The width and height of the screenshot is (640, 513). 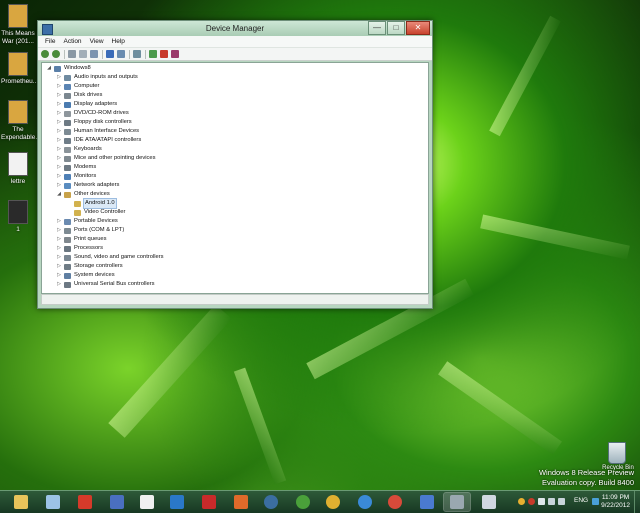 I want to click on tree-item: ▷ Modems, so click(x=235, y=167).